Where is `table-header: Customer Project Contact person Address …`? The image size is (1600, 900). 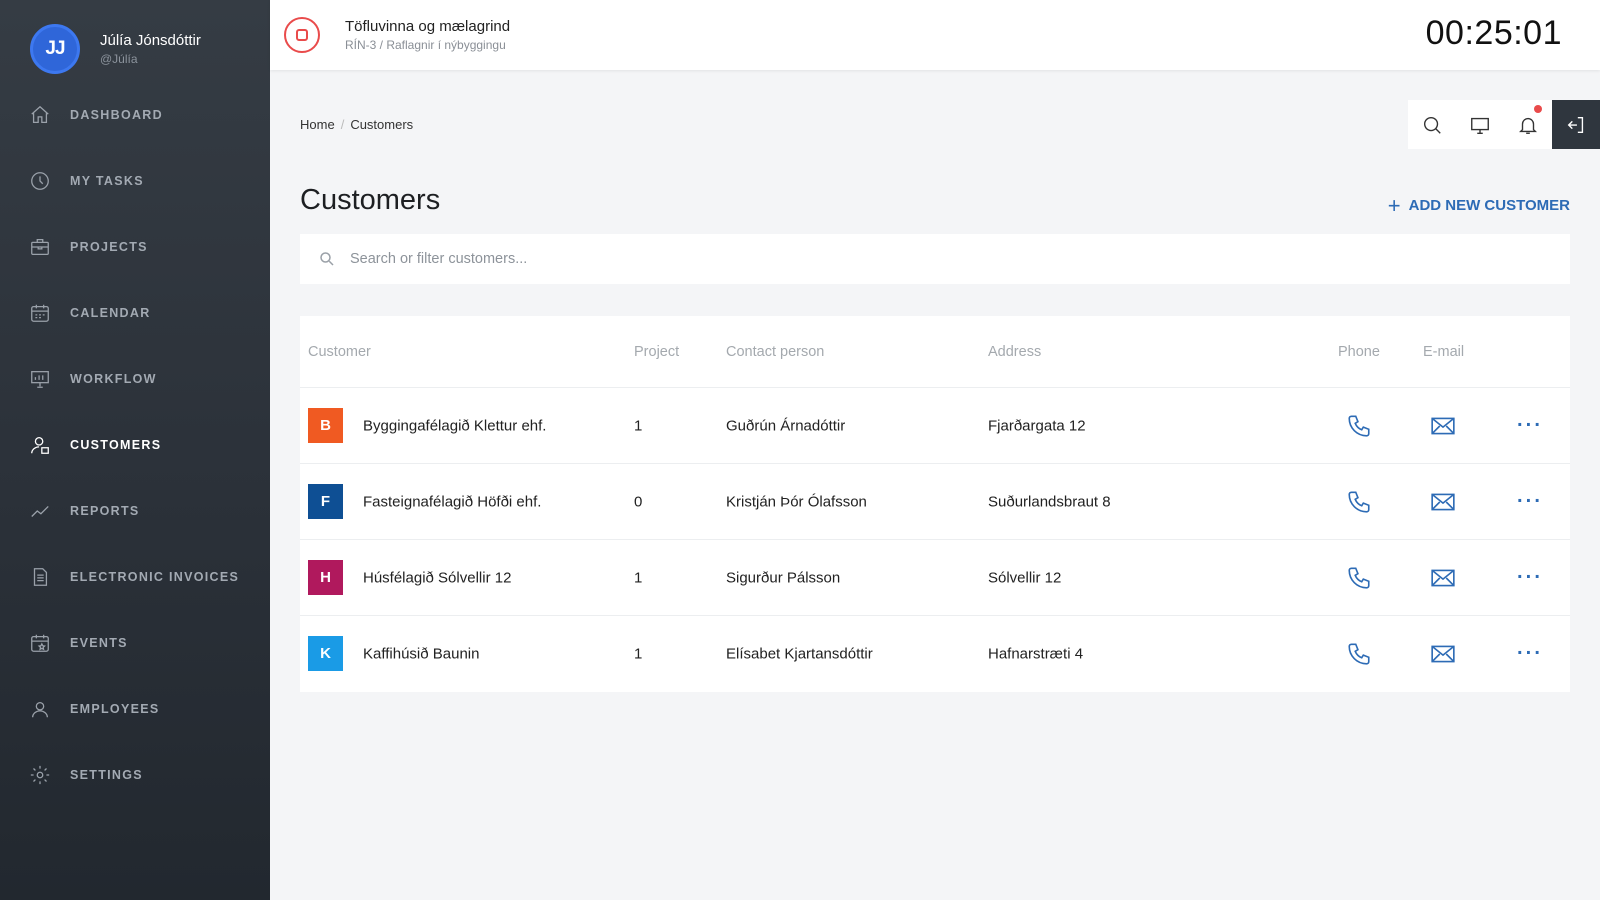
table-header: Customer Project Contact person Address … is located at coordinates (935, 352).